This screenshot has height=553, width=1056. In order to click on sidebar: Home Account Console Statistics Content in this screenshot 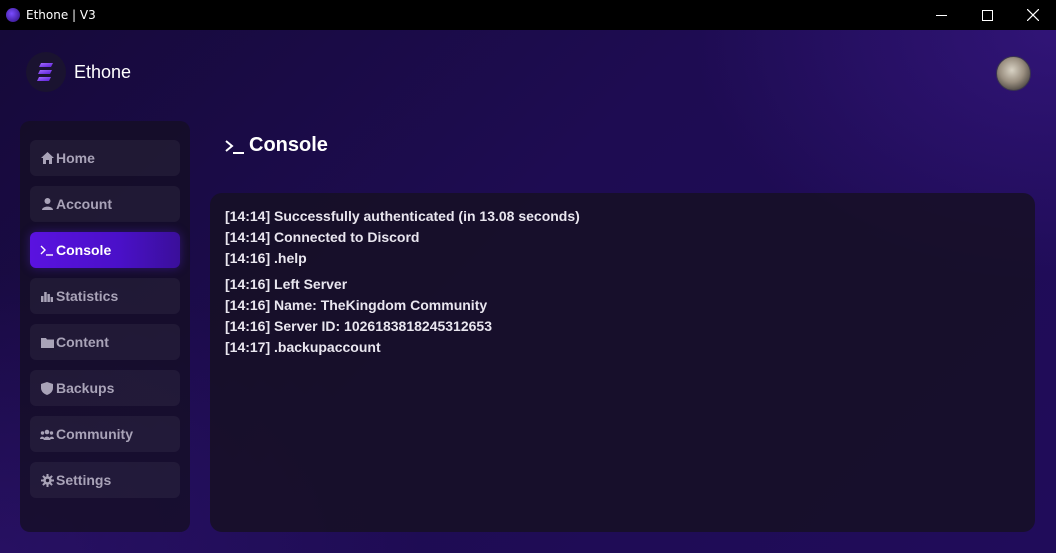, I will do `click(105, 326)`.